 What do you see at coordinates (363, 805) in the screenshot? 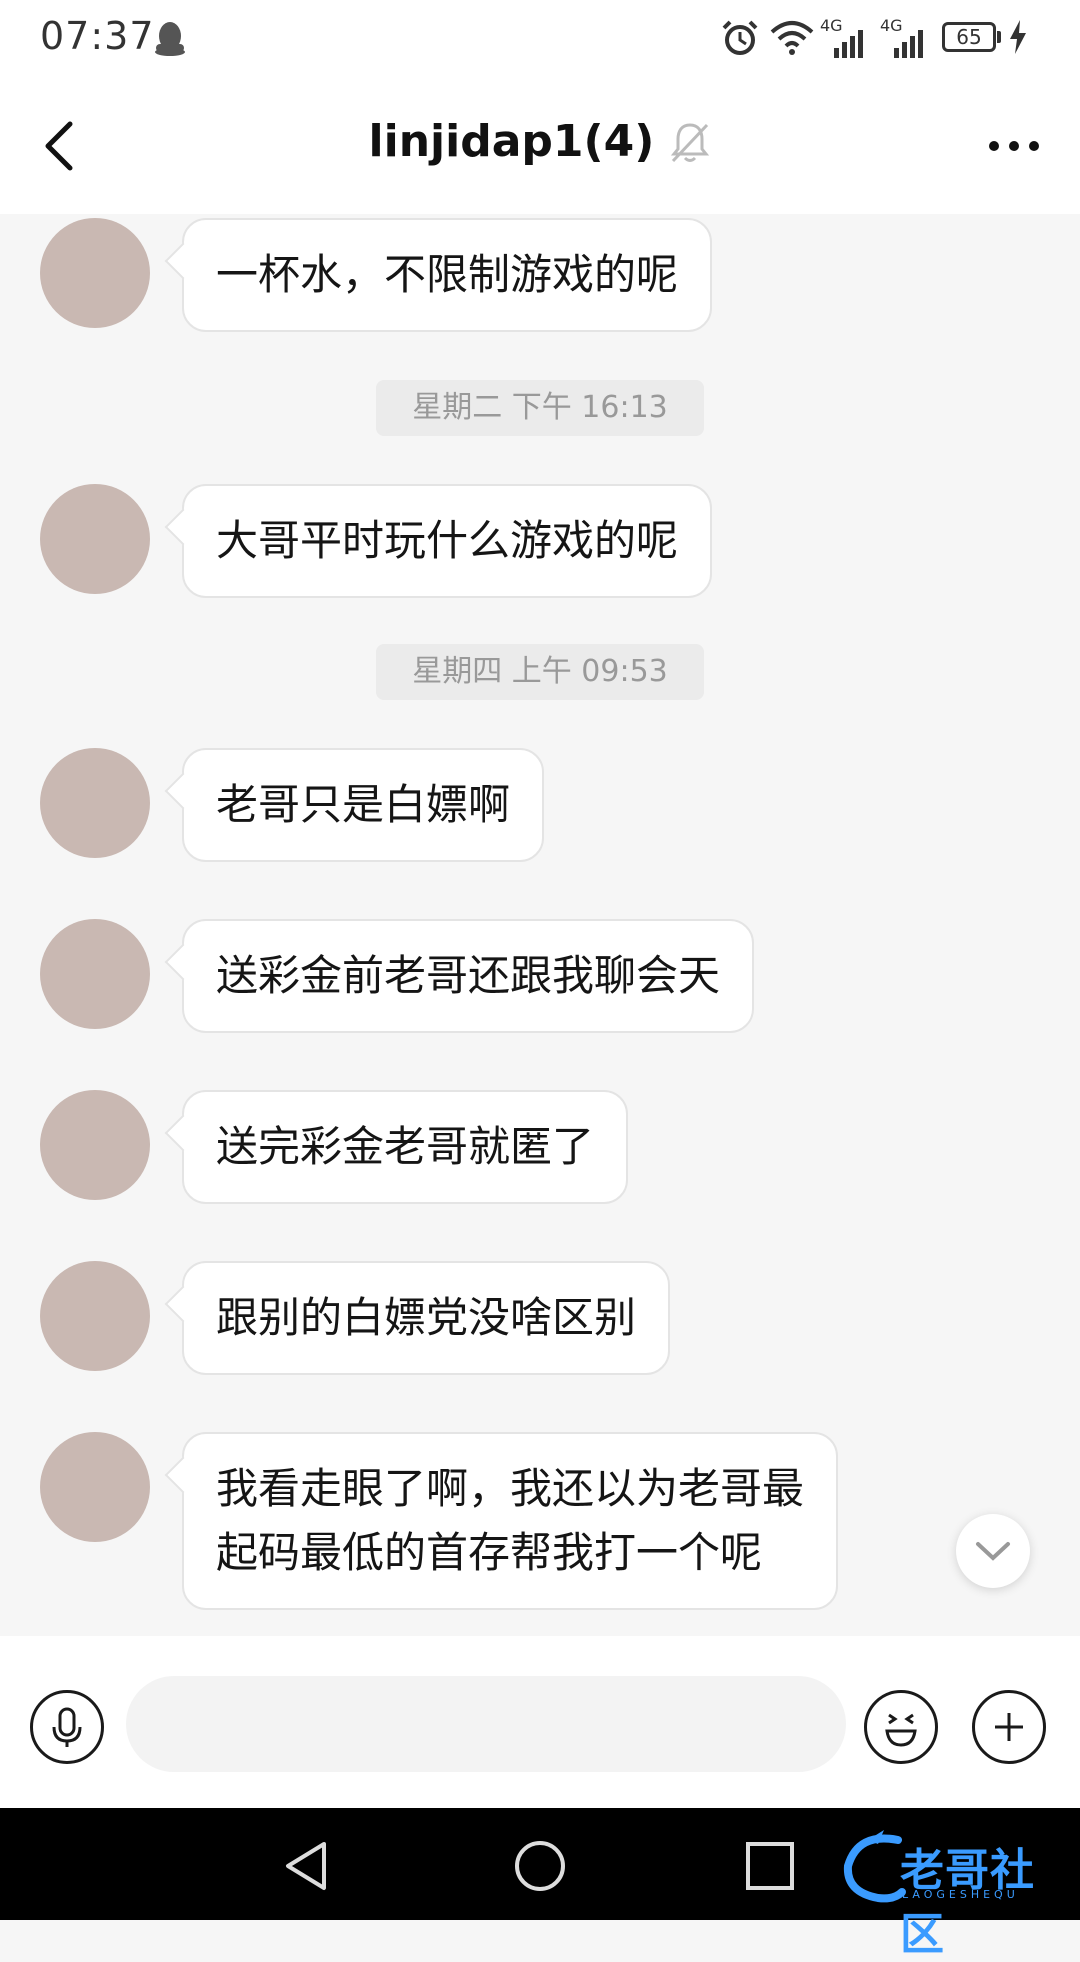
I see `message-bubble: 老哥只是白嫖啊` at bounding box center [363, 805].